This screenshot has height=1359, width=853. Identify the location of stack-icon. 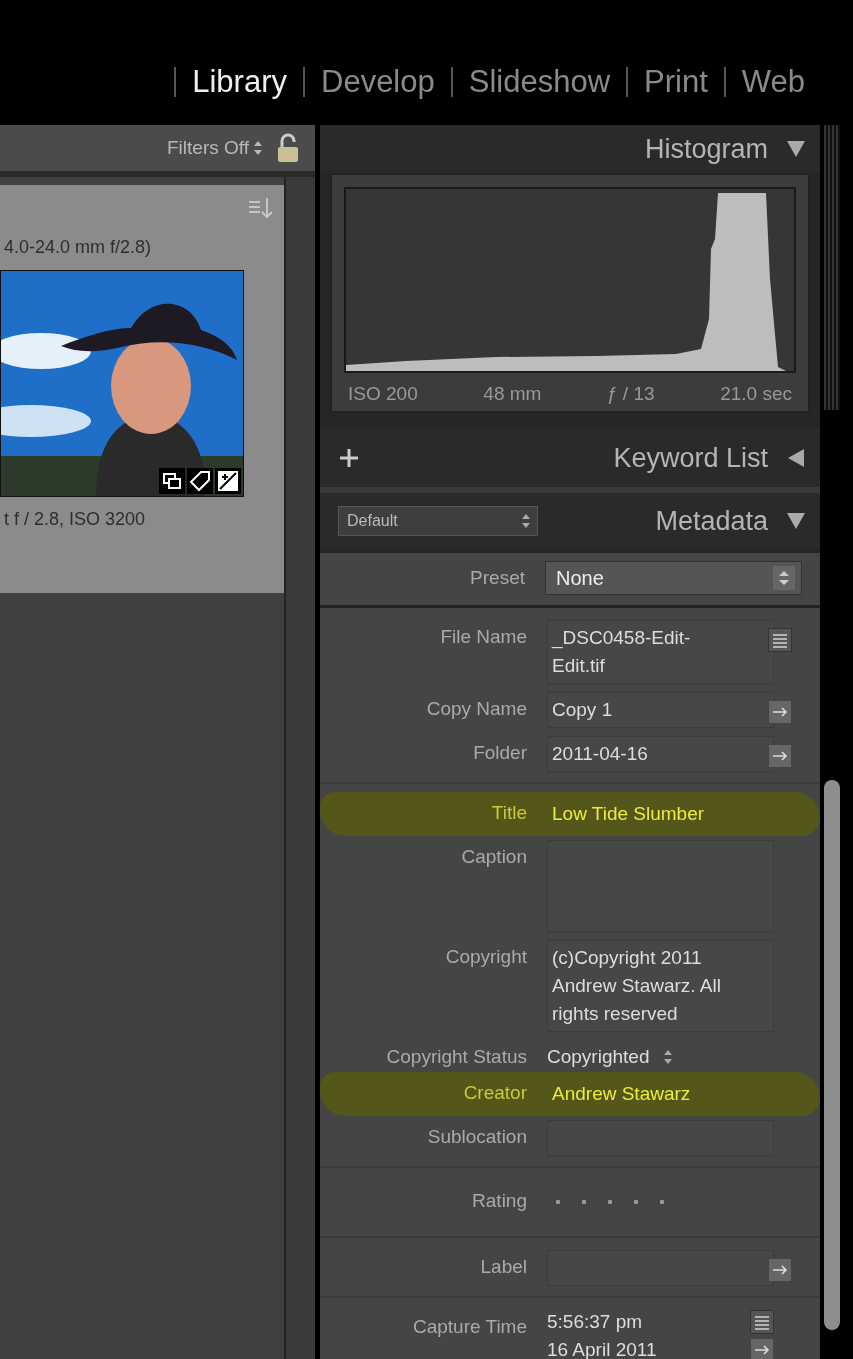
(172, 481).